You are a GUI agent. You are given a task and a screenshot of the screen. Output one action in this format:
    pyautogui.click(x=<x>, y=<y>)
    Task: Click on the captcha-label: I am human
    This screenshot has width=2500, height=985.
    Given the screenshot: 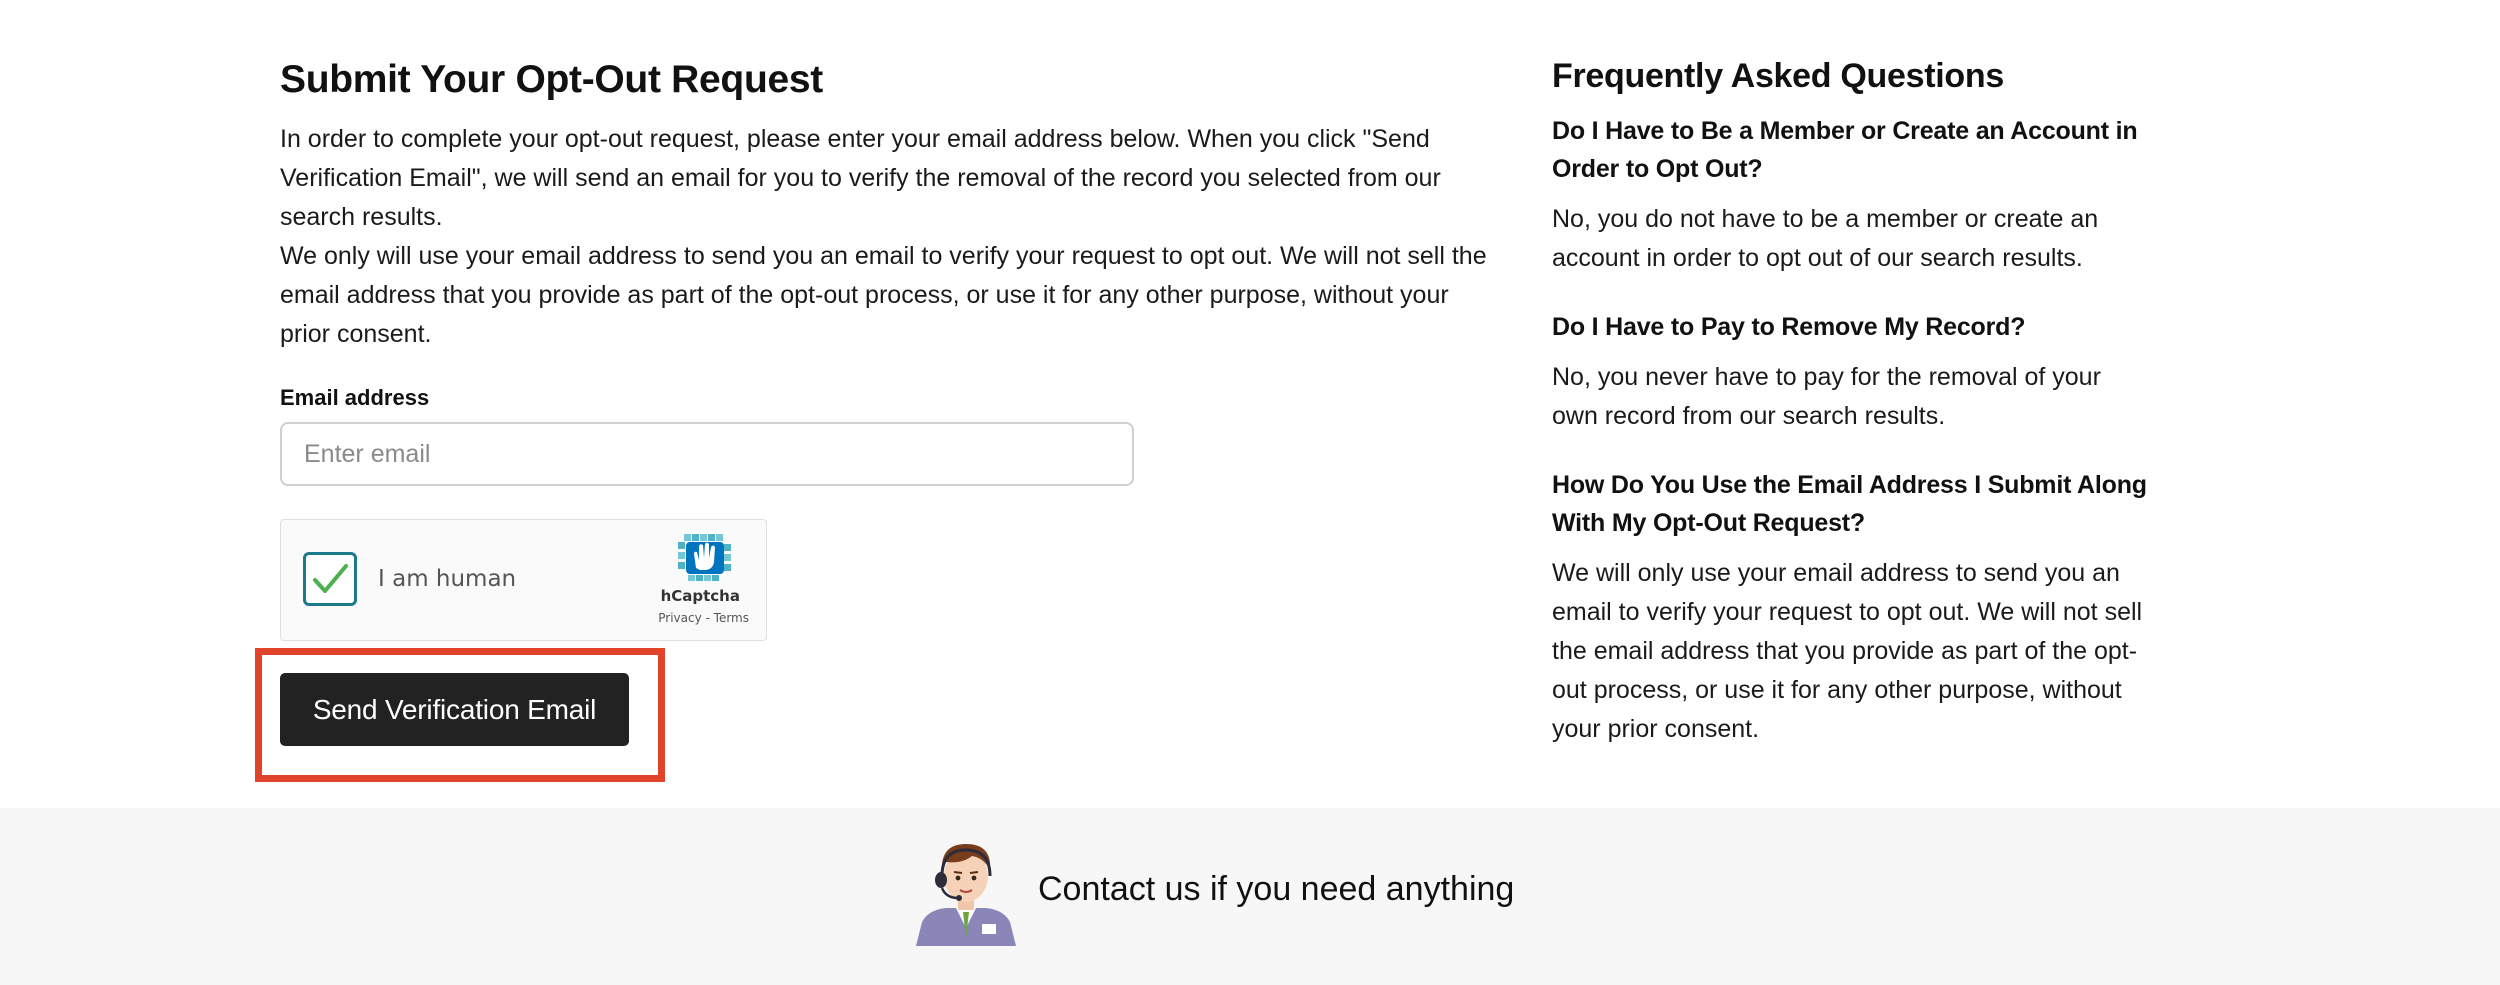 What is the action you would take?
    pyautogui.click(x=447, y=579)
    